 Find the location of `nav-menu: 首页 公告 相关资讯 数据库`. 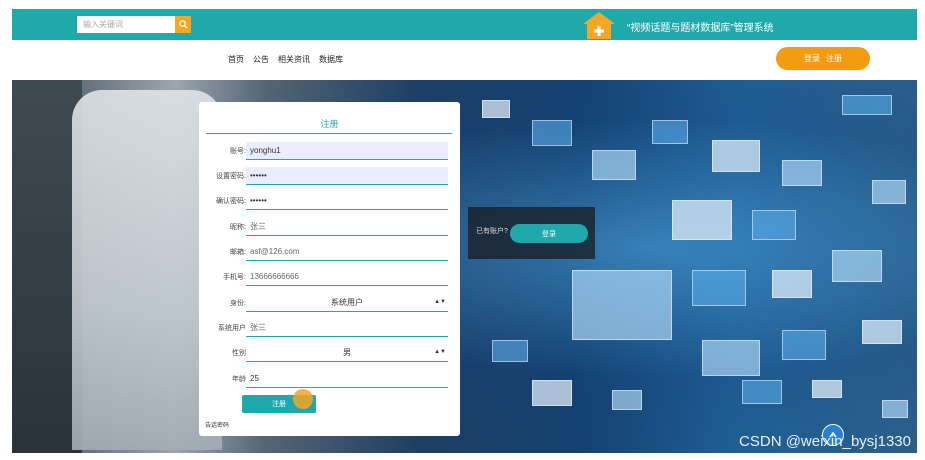

nav-menu: 首页 公告 相关资讯 数据库 is located at coordinates (285, 59).